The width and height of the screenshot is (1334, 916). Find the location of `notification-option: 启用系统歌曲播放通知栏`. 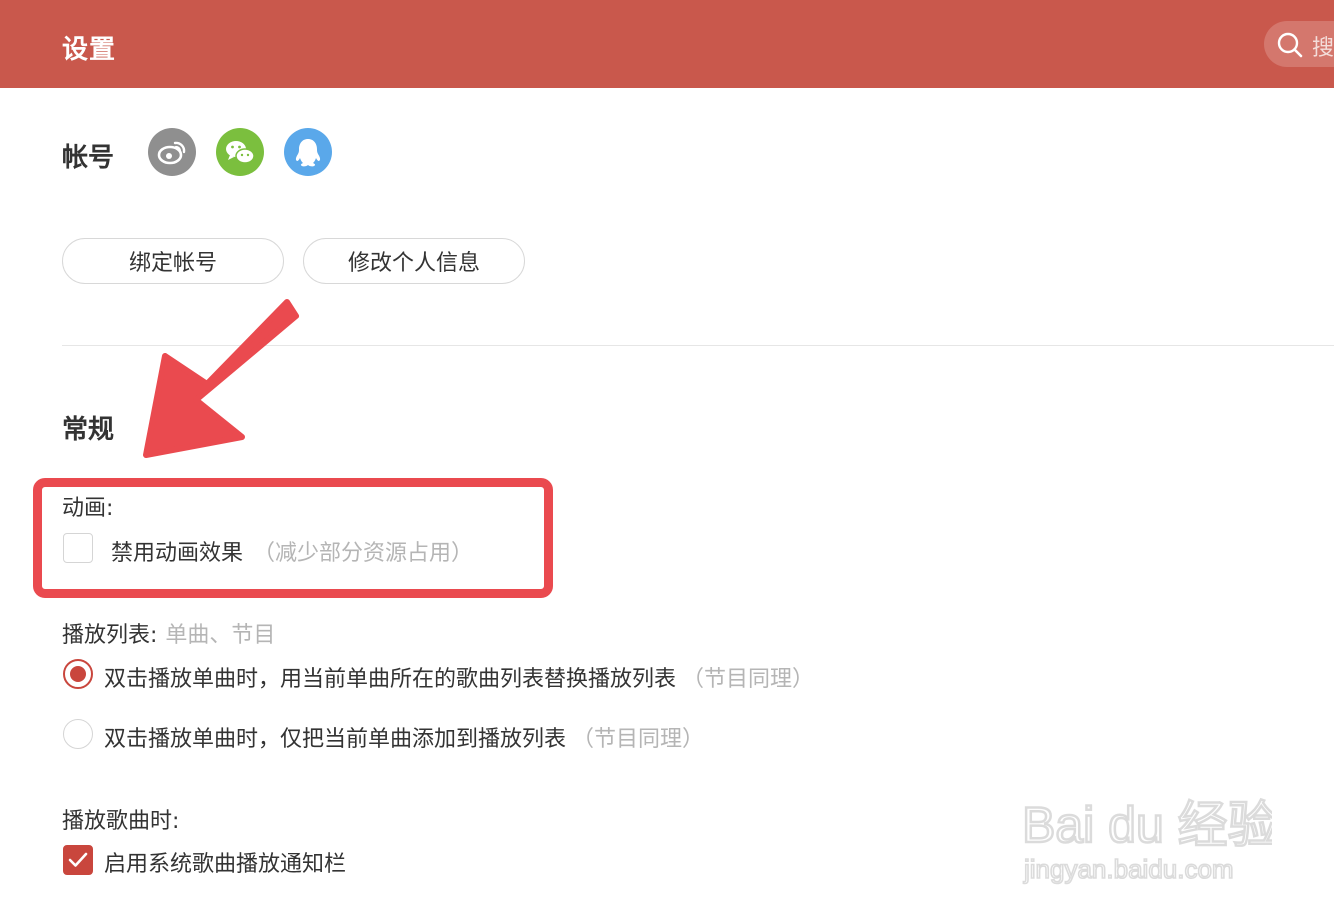

notification-option: 启用系统歌曲播放通知栏 is located at coordinates (225, 862).